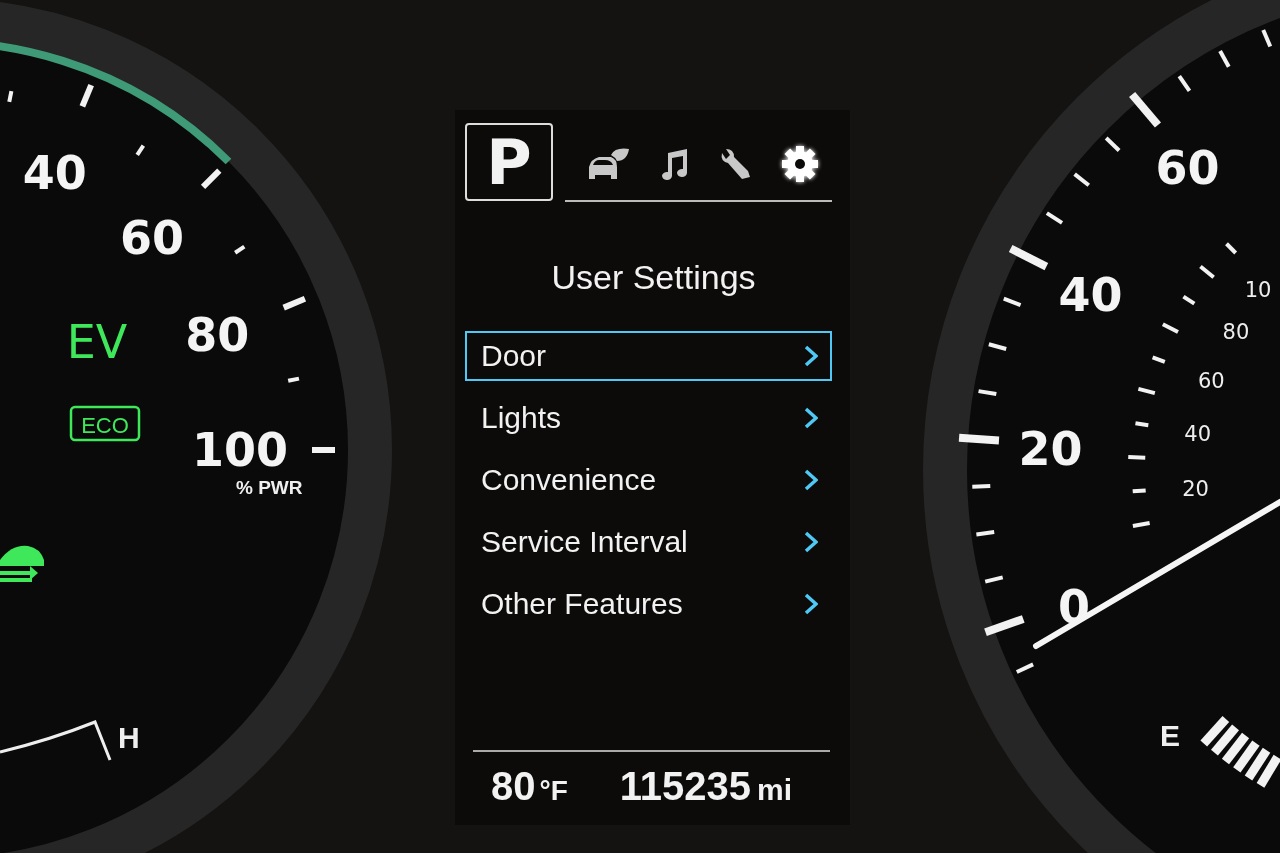 This screenshot has width=1280, height=853. Describe the element at coordinates (1236, 332) in the screenshot. I see `speed-label: 80` at that location.